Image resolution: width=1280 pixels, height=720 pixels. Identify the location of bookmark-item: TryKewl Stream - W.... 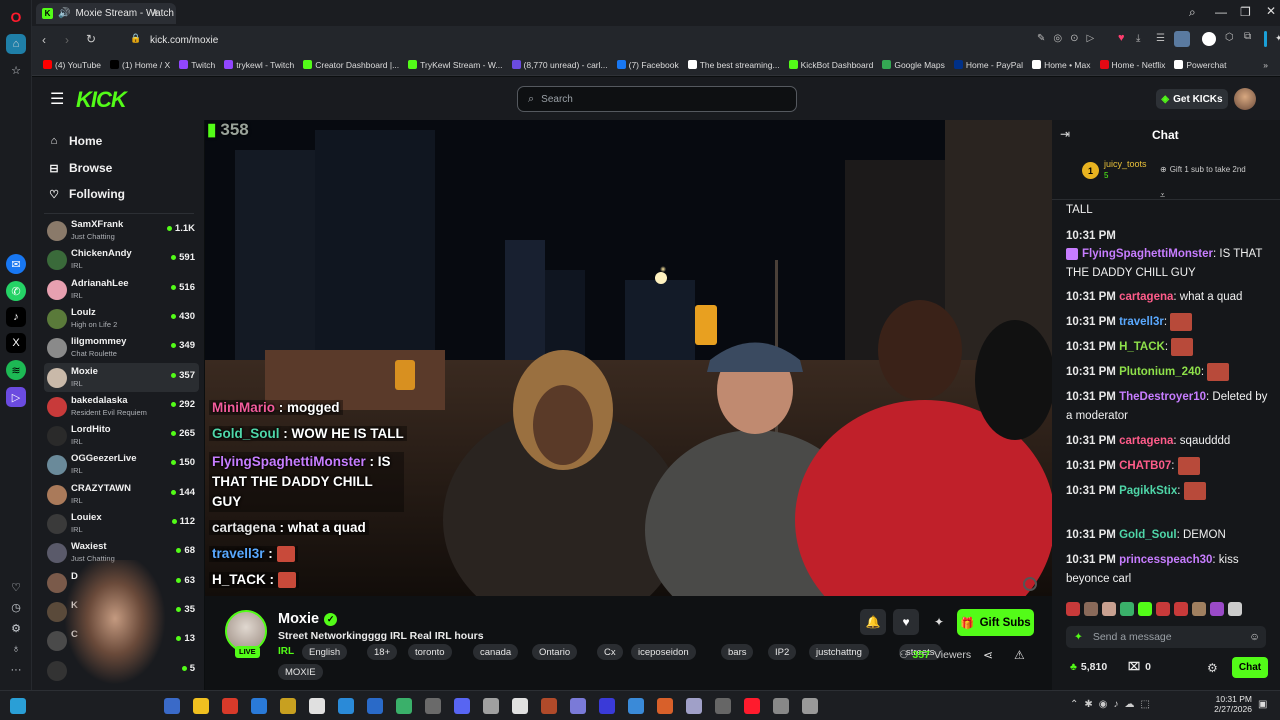
(455, 65).